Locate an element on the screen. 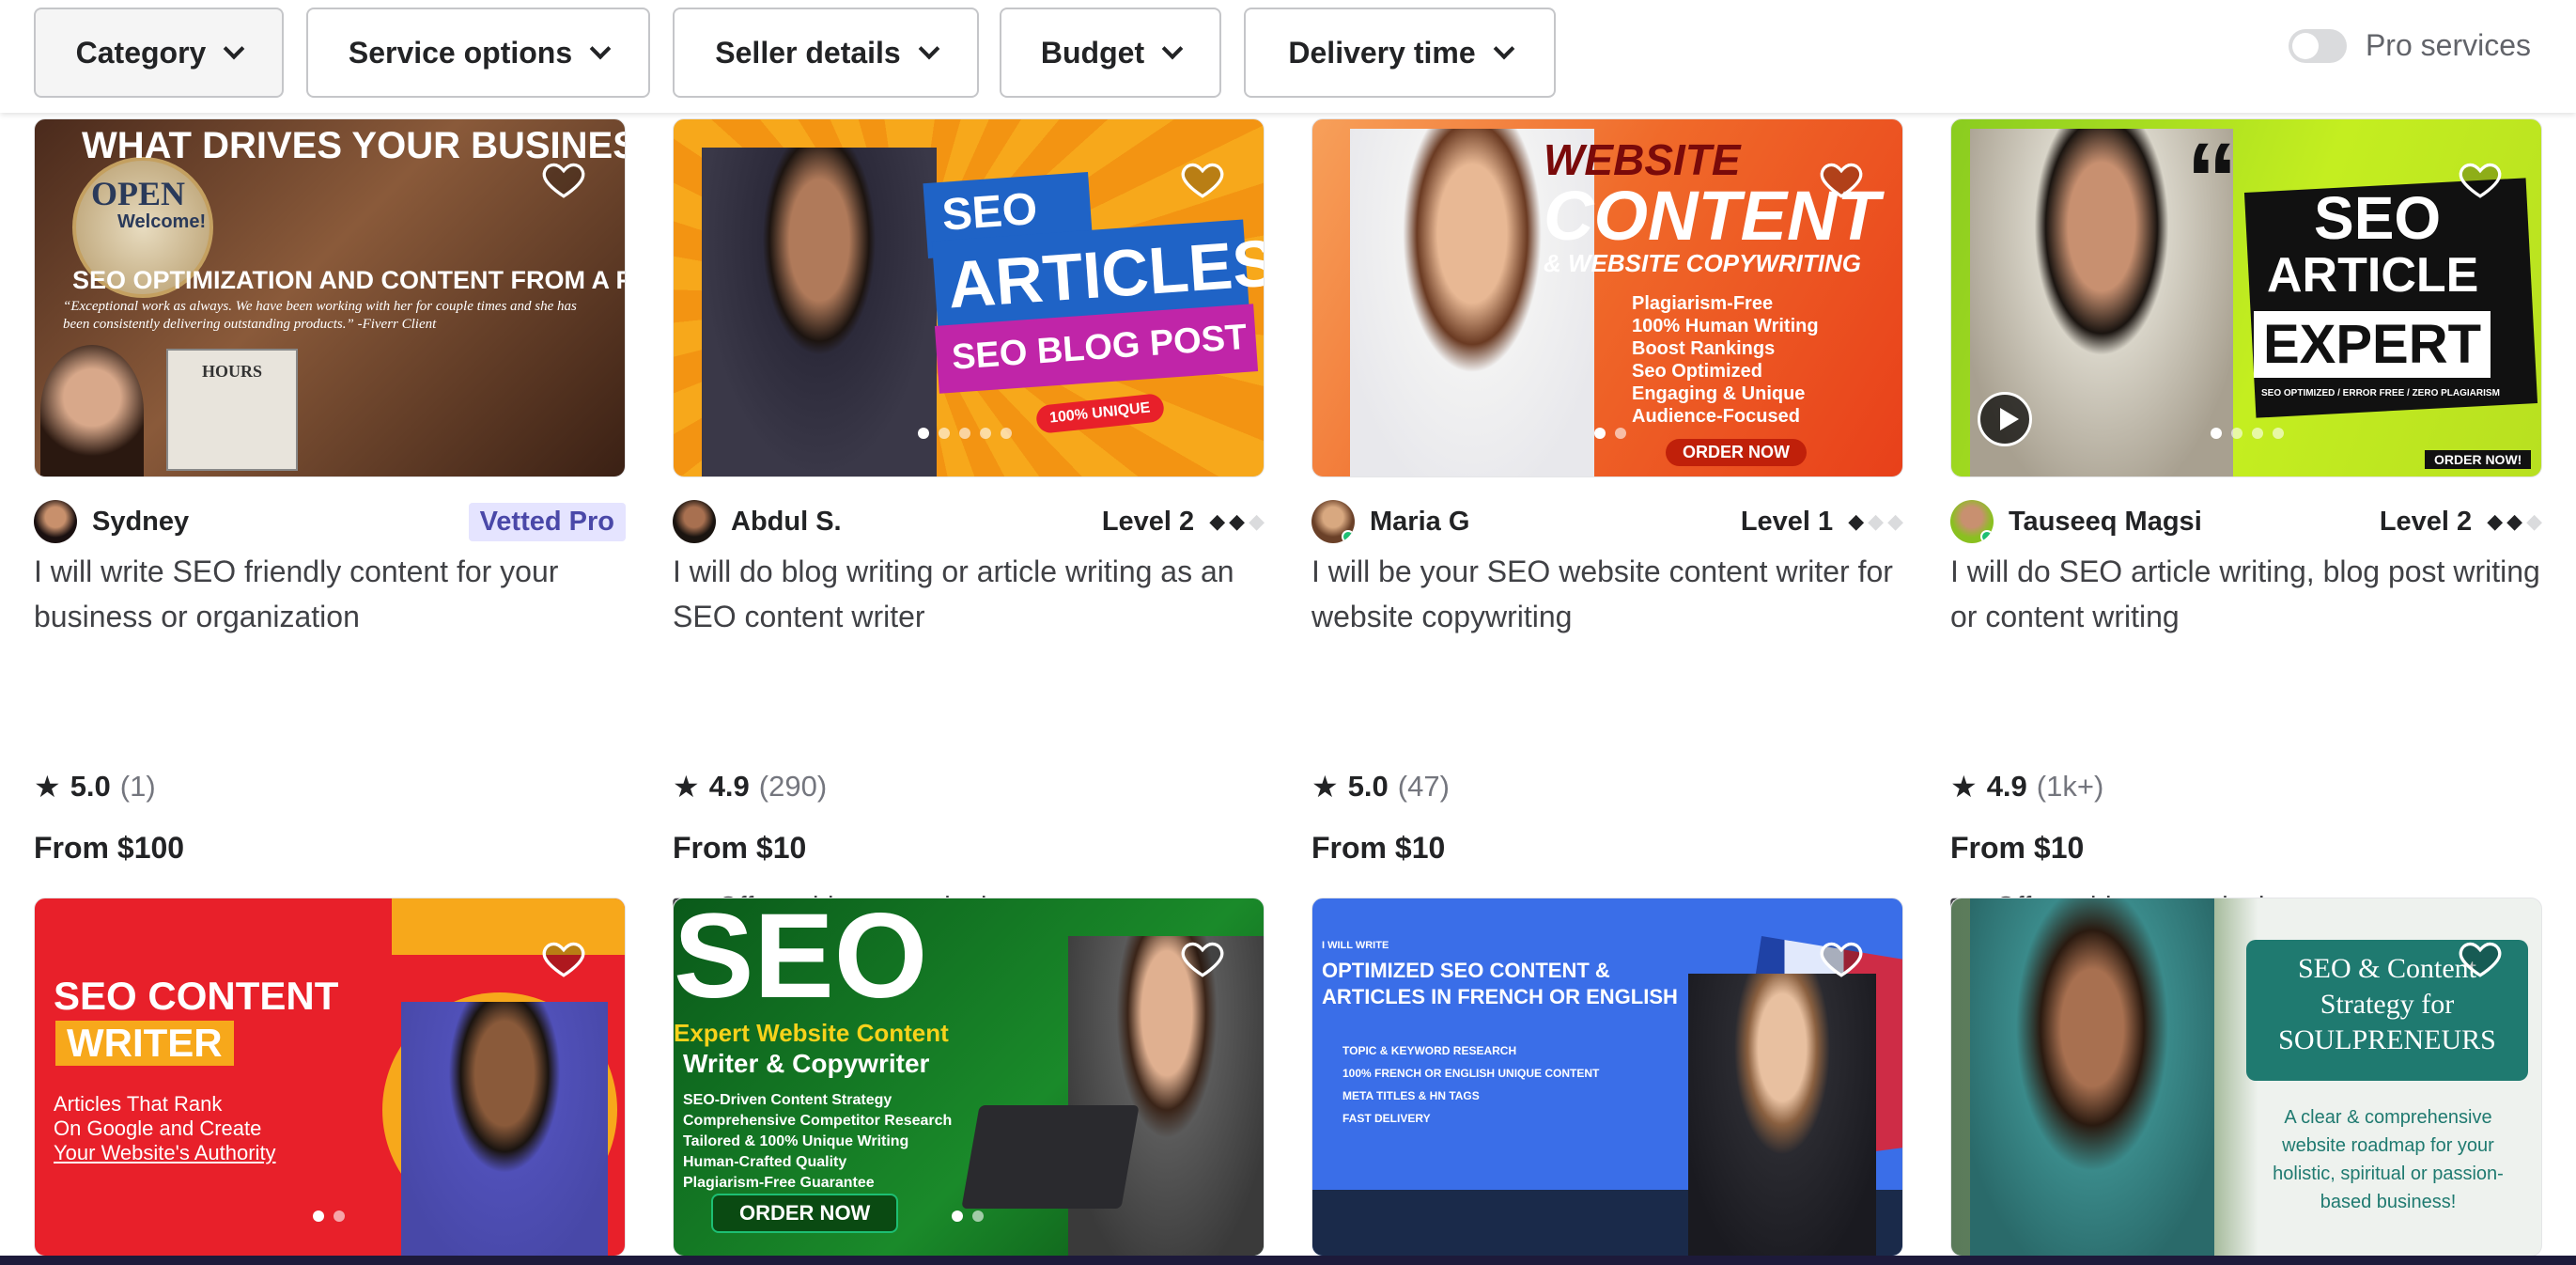 This screenshot has height=1265, width=2576. seller-row: Maria G Level 1 ◆ ◆ ◆ is located at coordinates (1607, 522).